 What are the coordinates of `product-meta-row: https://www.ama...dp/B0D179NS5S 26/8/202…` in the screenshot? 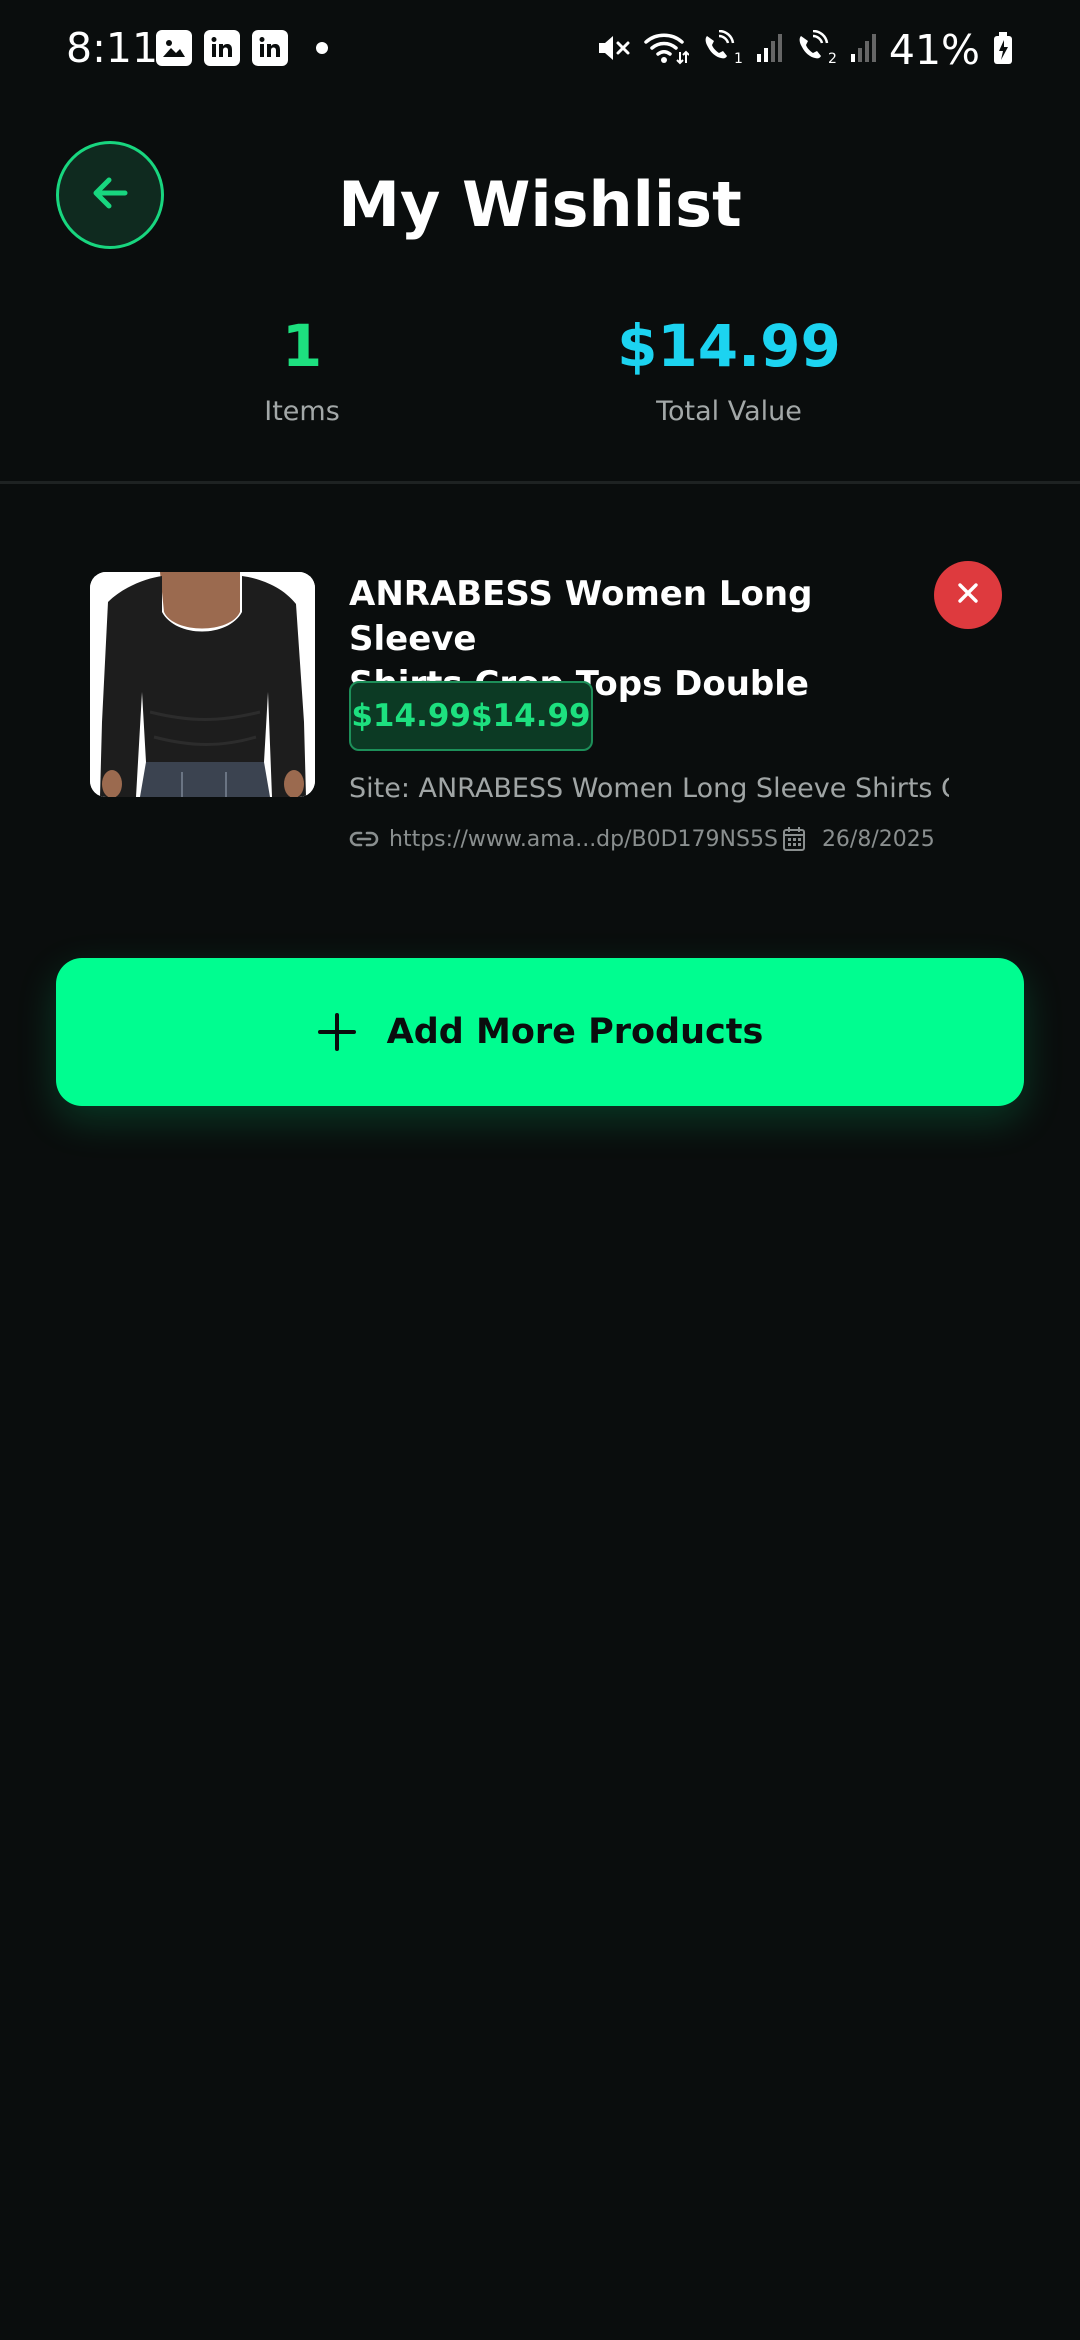 It's located at (642, 839).